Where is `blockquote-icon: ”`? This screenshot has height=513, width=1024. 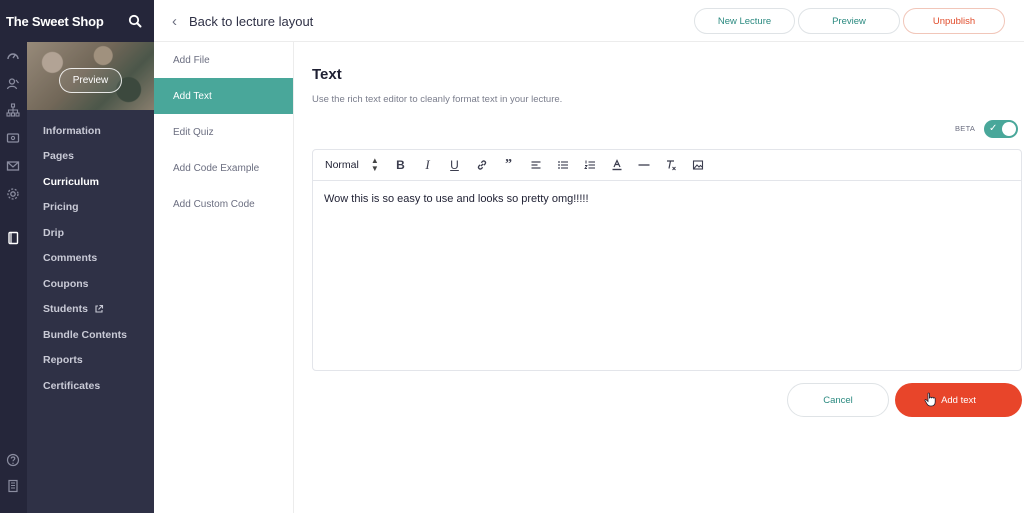
blockquote-icon: ” is located at coordinates (508, 165).